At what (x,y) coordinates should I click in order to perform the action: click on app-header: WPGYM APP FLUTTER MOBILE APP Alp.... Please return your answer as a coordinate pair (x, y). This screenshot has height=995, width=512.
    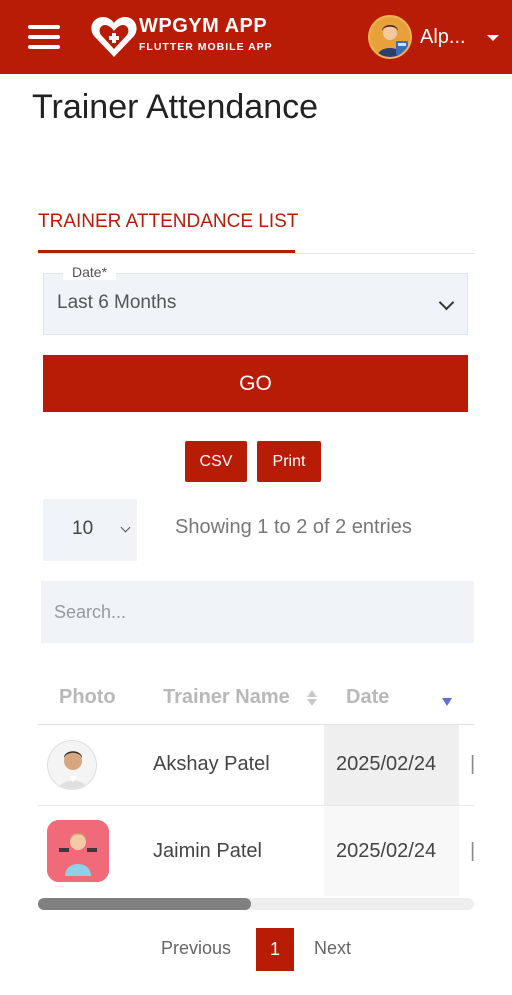
    Looking at the image, I should click on (256, 37).